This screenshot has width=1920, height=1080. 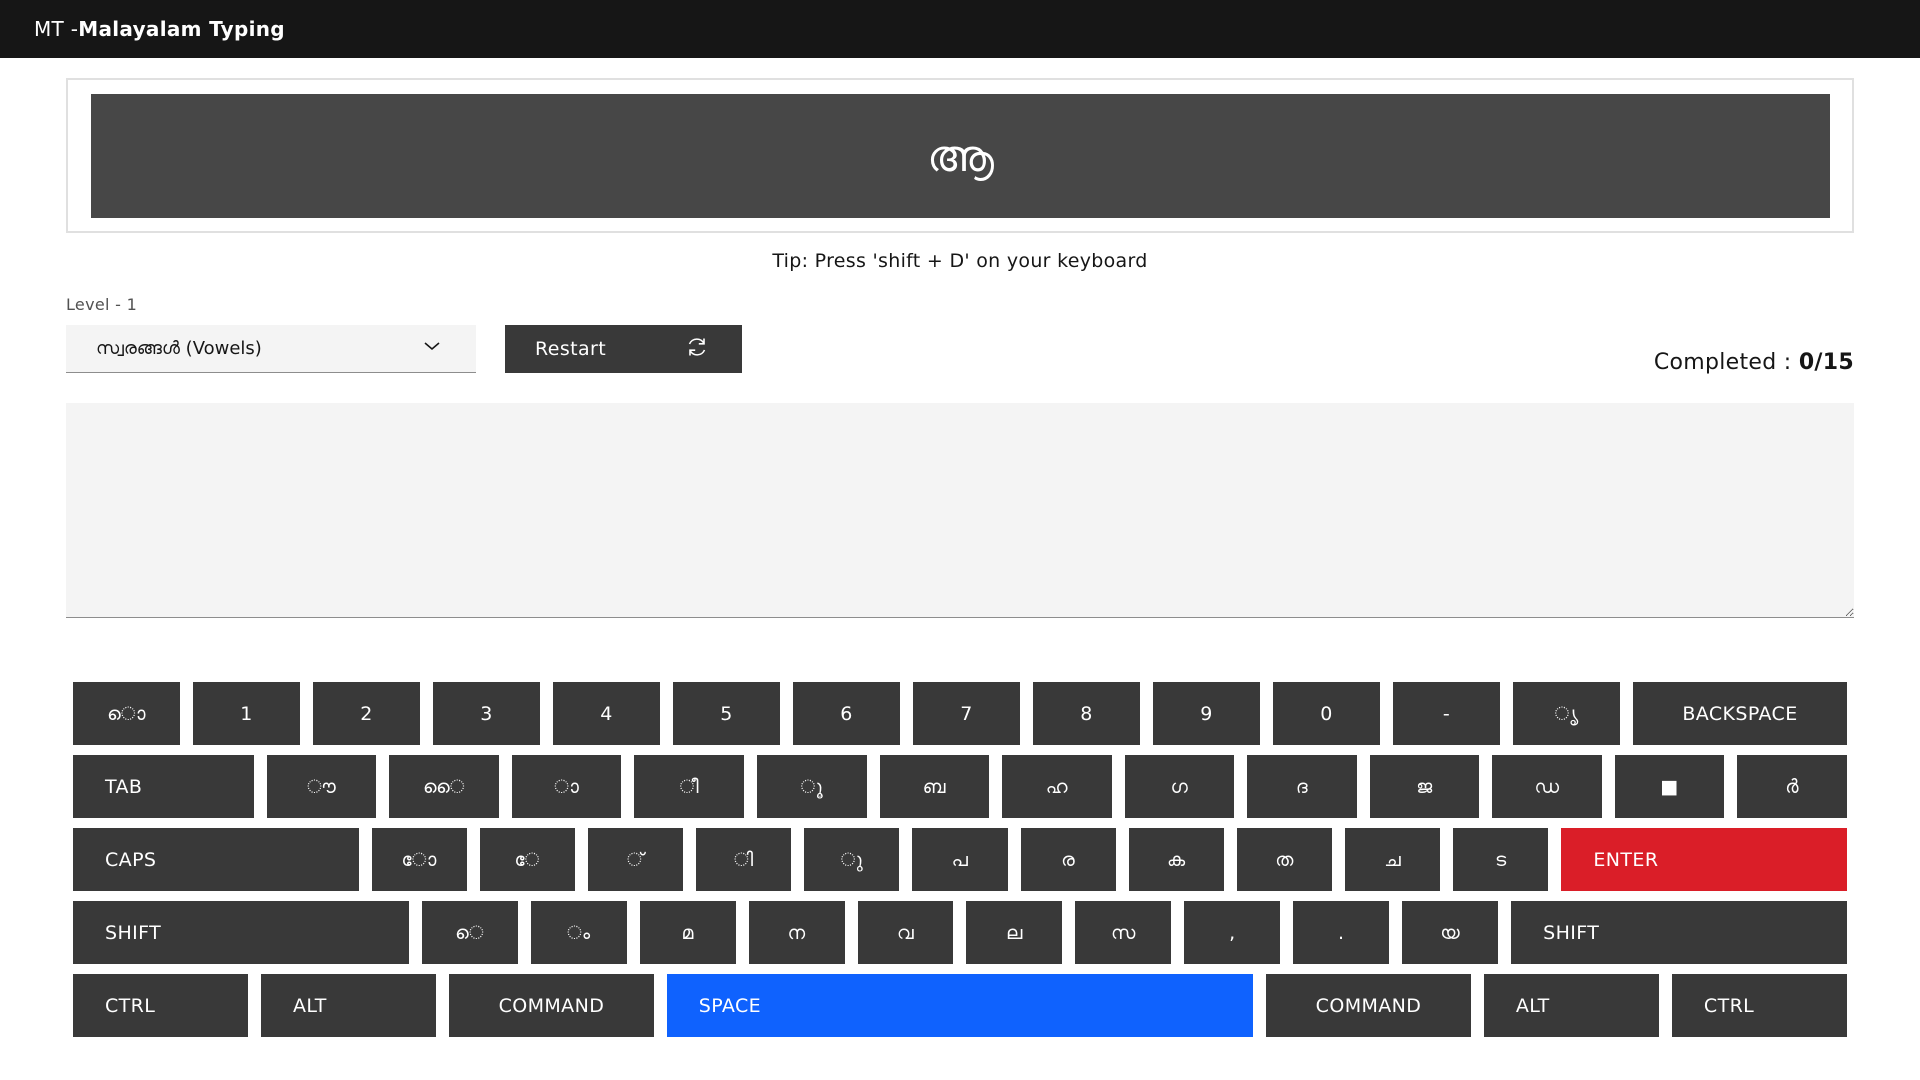 What do you see at coordinates (811, 786) in the screenshot?
I see `key-char: ൂ` at bounding box center [811, 786].